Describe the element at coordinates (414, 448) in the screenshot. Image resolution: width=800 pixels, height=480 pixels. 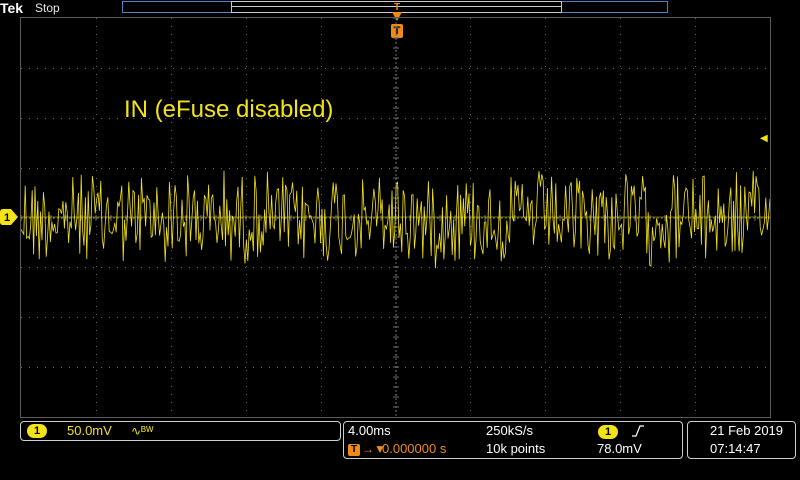
I see `trigger-delay: 0.000000 s` at that location.